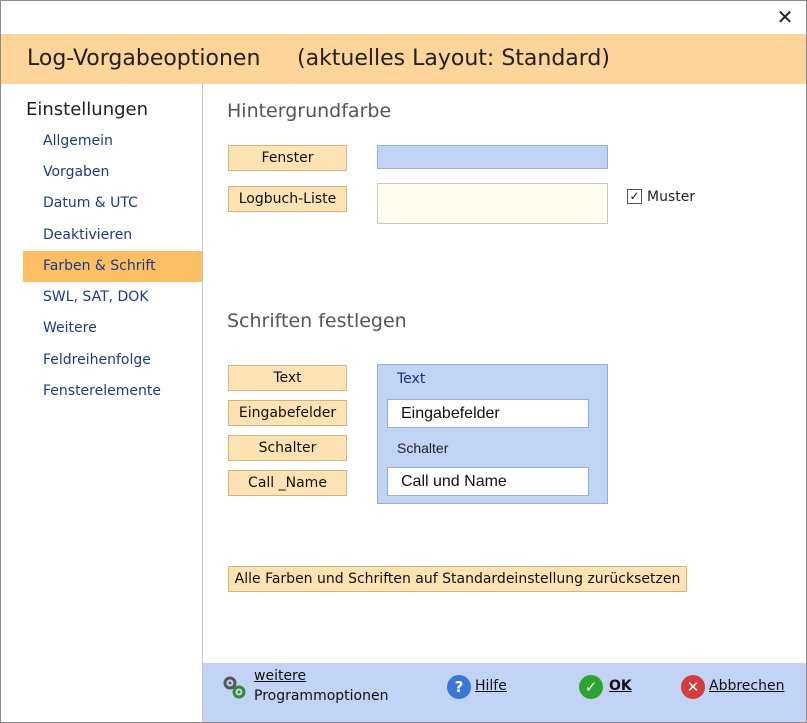 Image resolution: width=807 pixels, height=723 pixels. I want to click on sidebar-heading: Einstellungen, so click(87, 109).